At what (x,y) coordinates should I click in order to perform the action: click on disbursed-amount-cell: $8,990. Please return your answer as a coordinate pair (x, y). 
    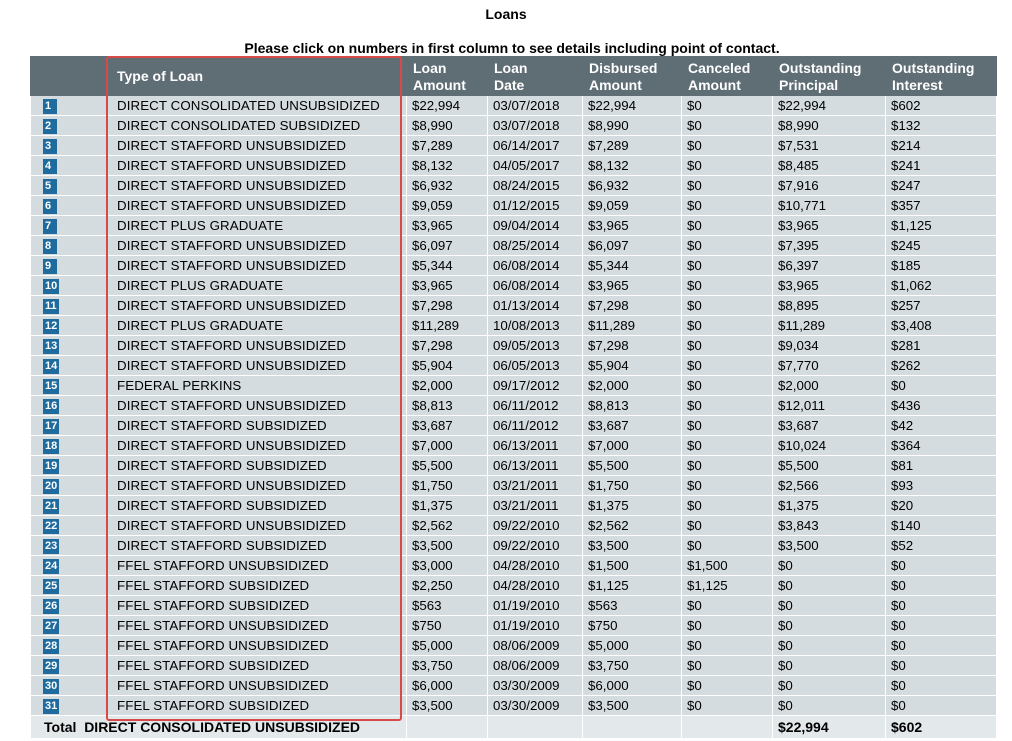
    Looking at the image, I should click on (632, 125).